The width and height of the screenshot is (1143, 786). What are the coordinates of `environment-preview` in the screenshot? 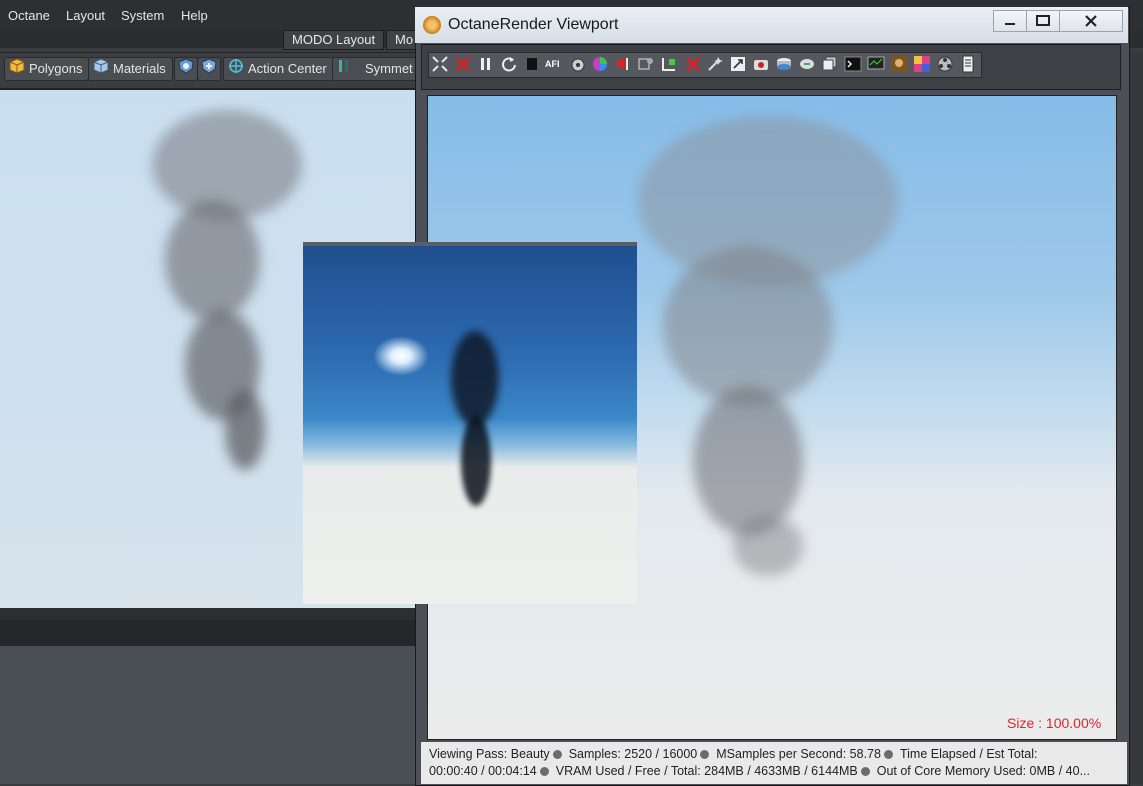 It's located at (470, 423).